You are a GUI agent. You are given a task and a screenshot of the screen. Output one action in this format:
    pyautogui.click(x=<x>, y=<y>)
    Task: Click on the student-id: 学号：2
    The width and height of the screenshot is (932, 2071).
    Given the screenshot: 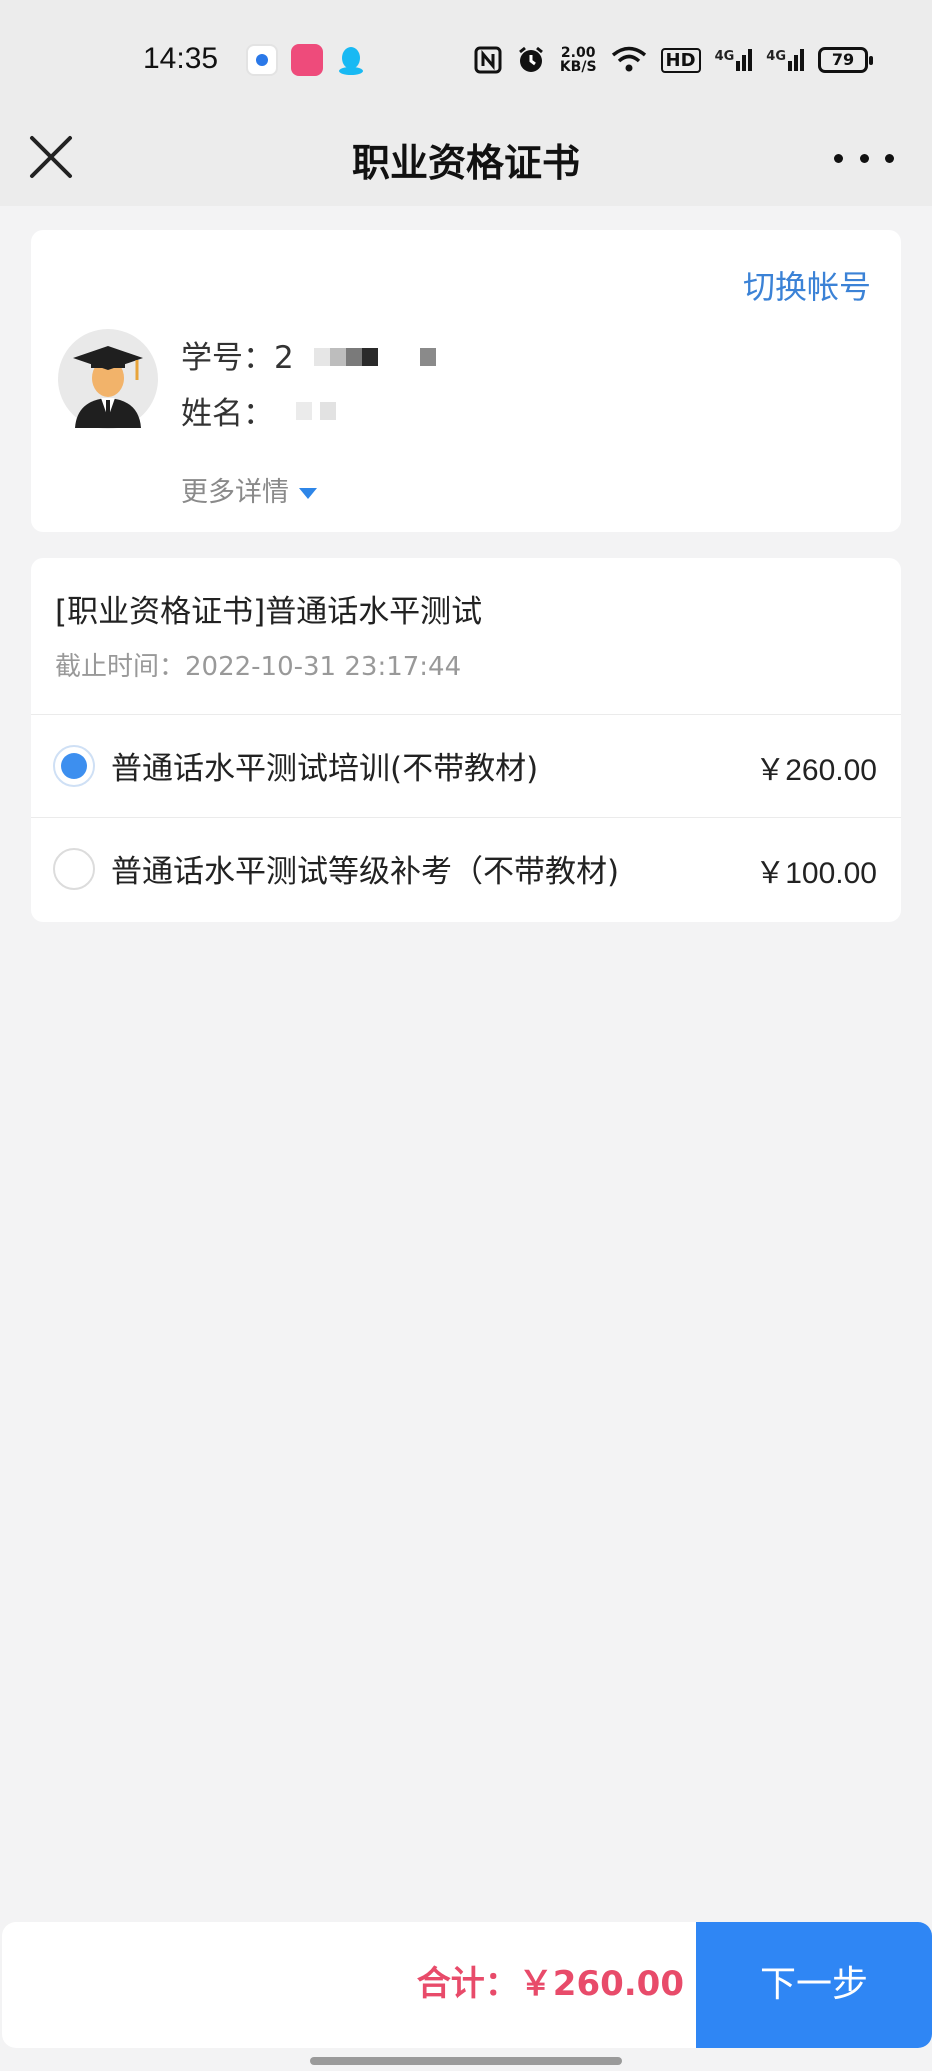 What is the action you would take?
    pyautogui.click(x=237, y=354)
    